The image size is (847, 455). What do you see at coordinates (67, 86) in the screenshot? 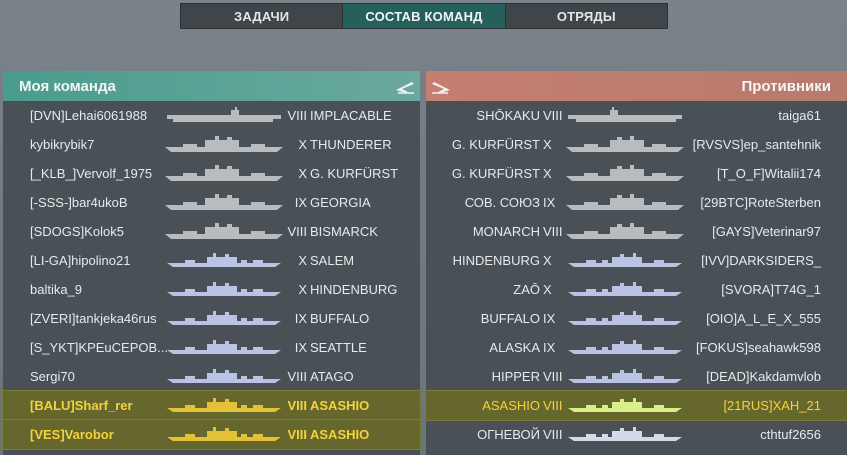
I see `my-team-title: Моя команда` at bounding box center [67, 86].